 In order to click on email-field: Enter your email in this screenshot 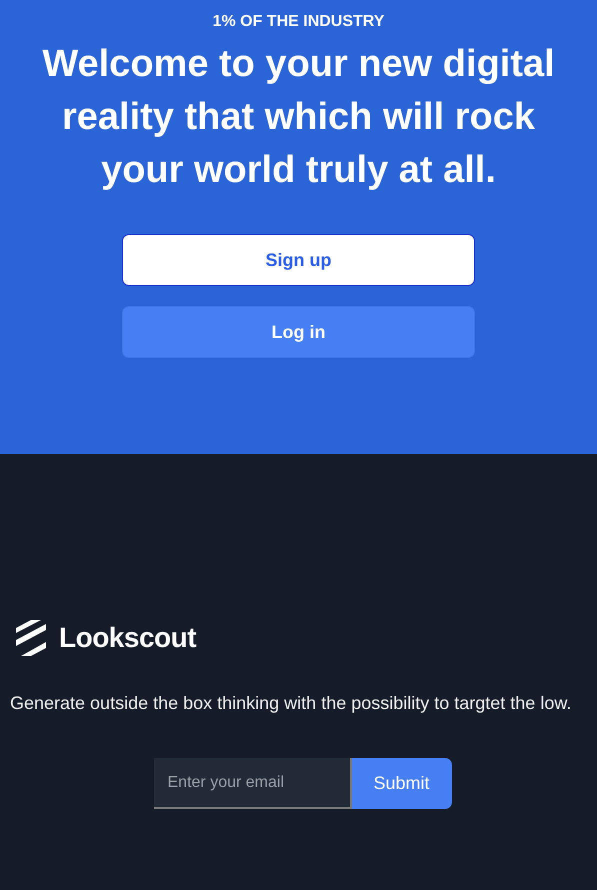, I will do `click(253, 783)`.